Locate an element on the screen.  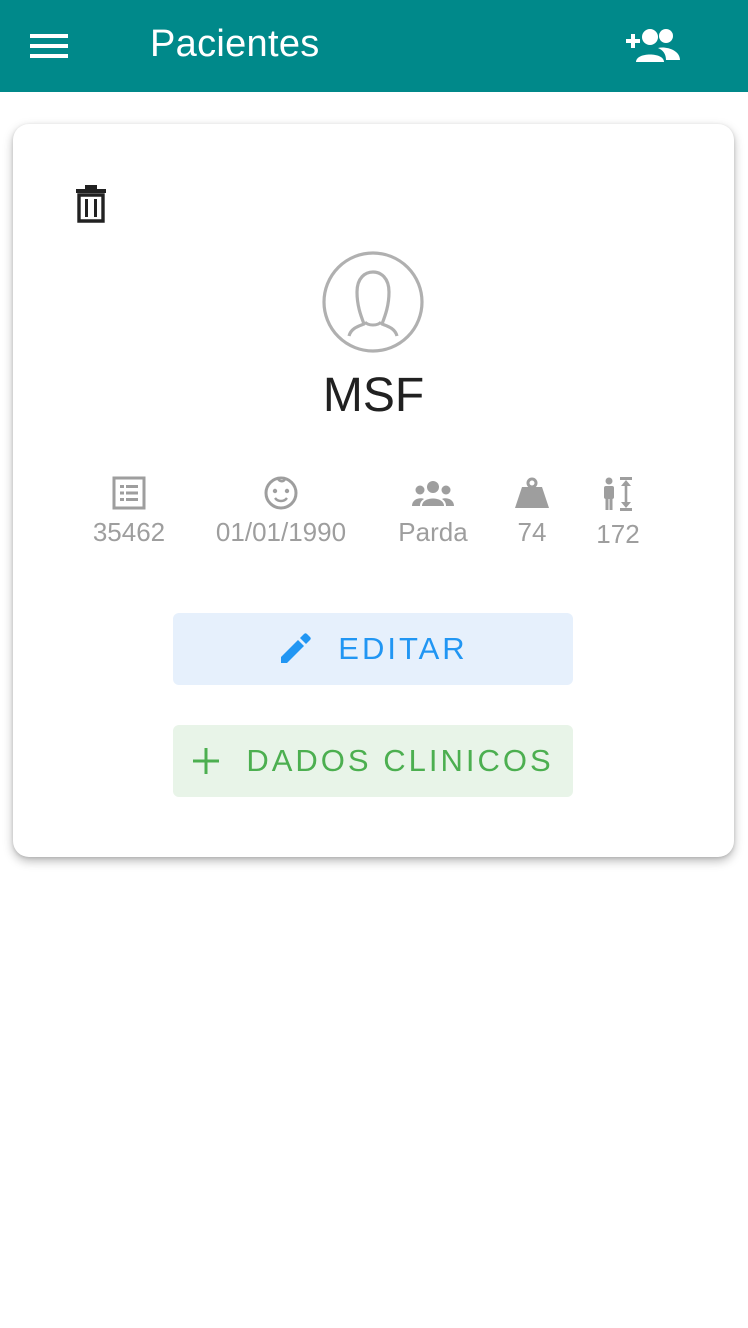
trash-icon is located at coordinates (91, 204).